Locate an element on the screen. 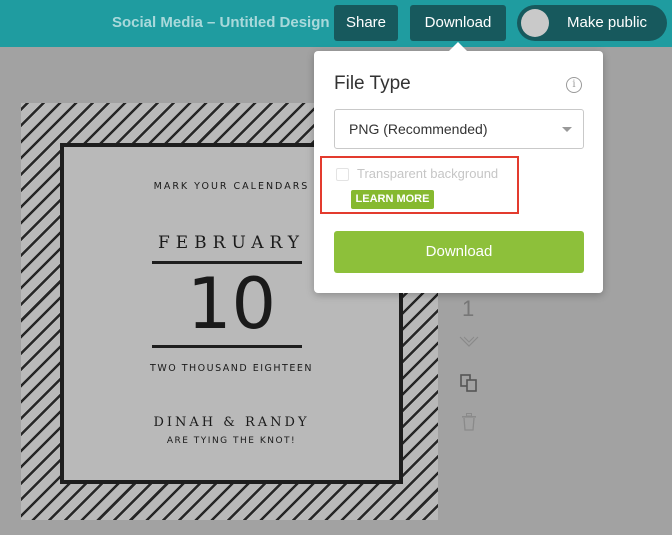  file-type-label: File Type is located at coordinates (372, 83).